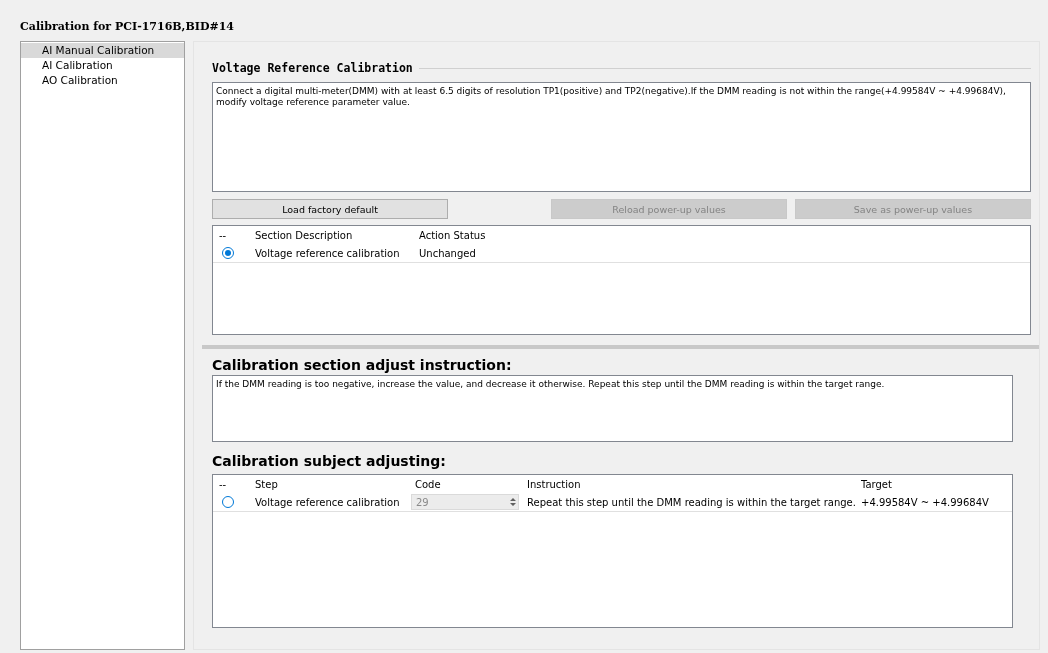  Describe the element at coordinates (102, 80) in the screenshot. I see `sidebar-item: AO Calibration` at that location.